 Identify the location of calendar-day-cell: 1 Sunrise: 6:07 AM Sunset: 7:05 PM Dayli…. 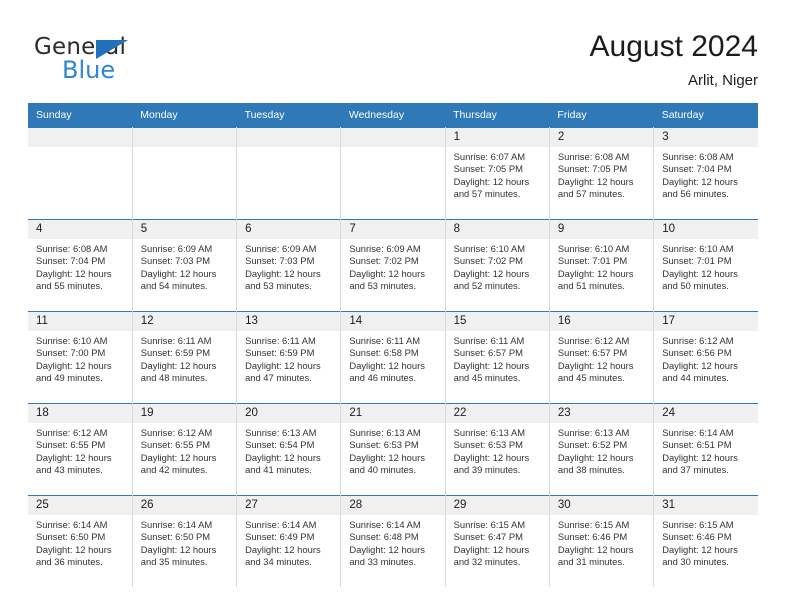
(497, 173).